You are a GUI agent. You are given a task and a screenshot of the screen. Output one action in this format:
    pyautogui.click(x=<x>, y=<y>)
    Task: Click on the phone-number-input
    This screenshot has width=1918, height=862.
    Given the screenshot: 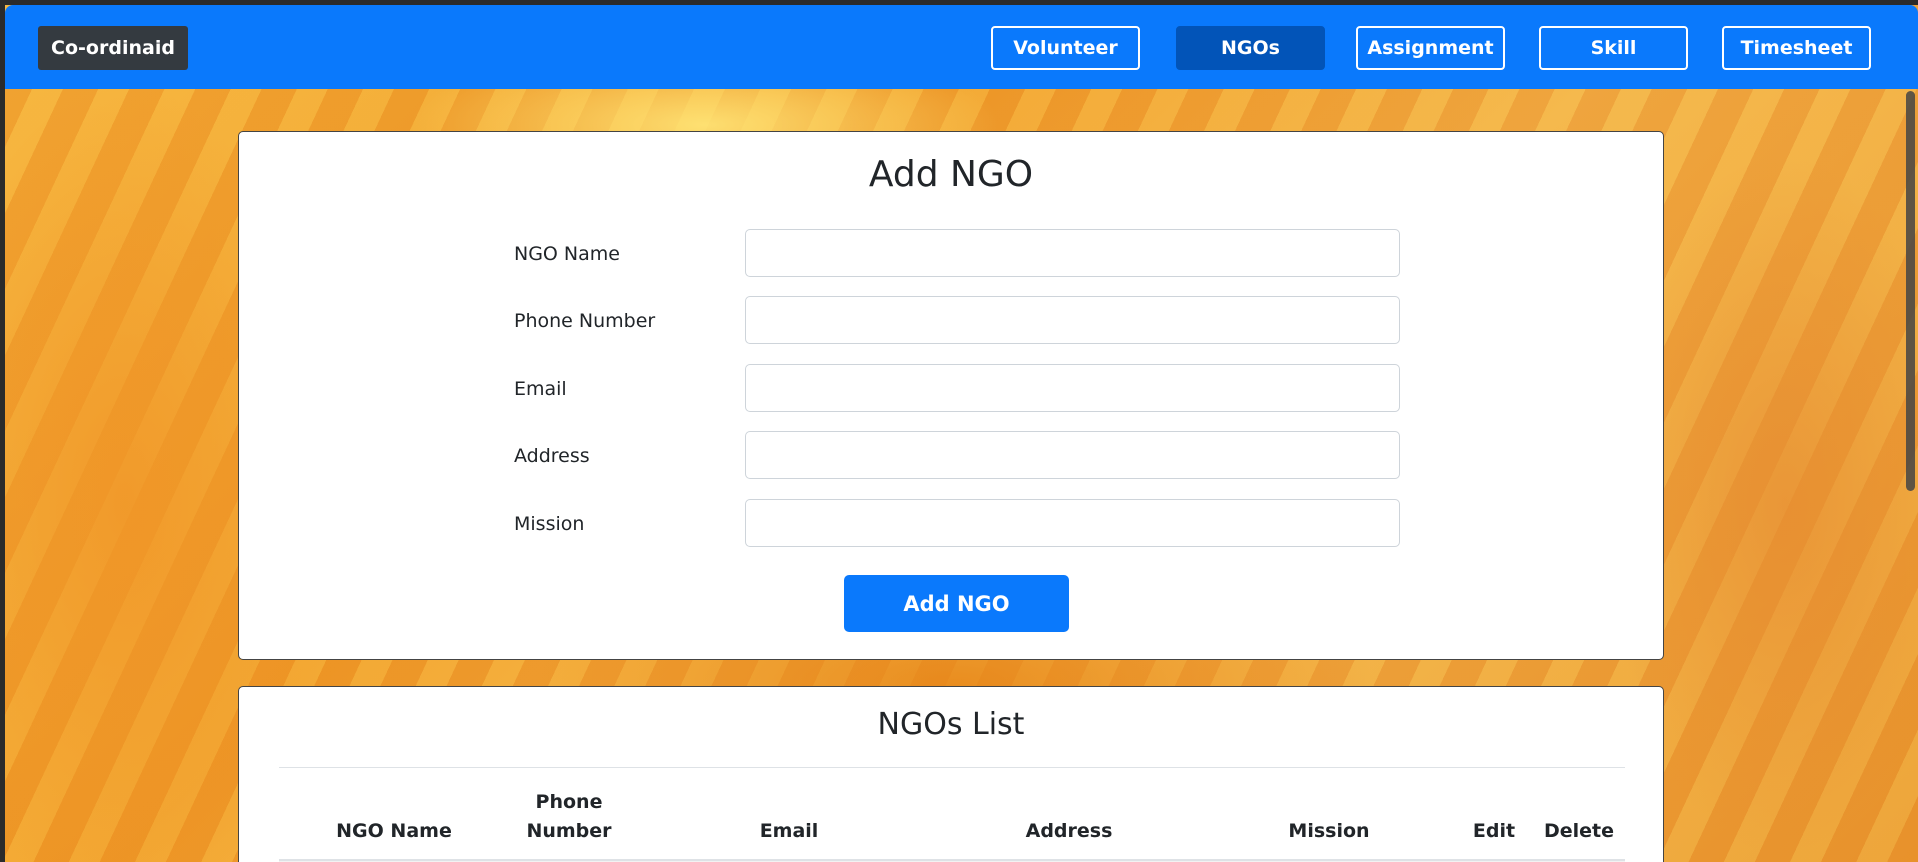 What is the action you would take?
    pyautogui.click(x=1072, y=320)
    